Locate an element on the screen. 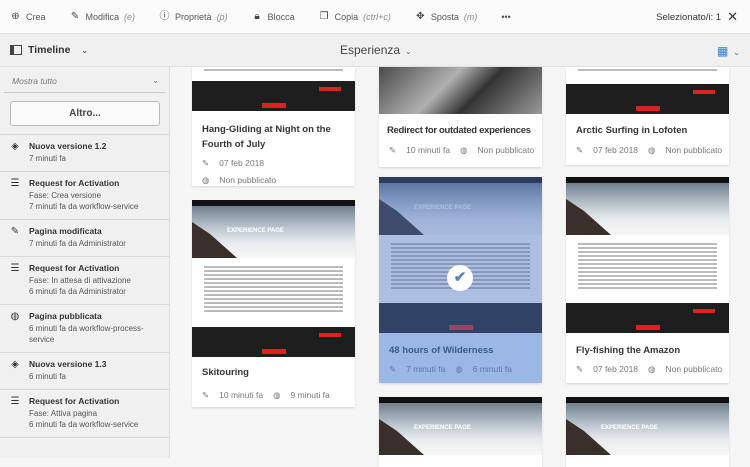 Image resolution: width=750 pixels, height=467 pixels. plus-circle-icon: ⊕ is located at coordinates (15, 16).